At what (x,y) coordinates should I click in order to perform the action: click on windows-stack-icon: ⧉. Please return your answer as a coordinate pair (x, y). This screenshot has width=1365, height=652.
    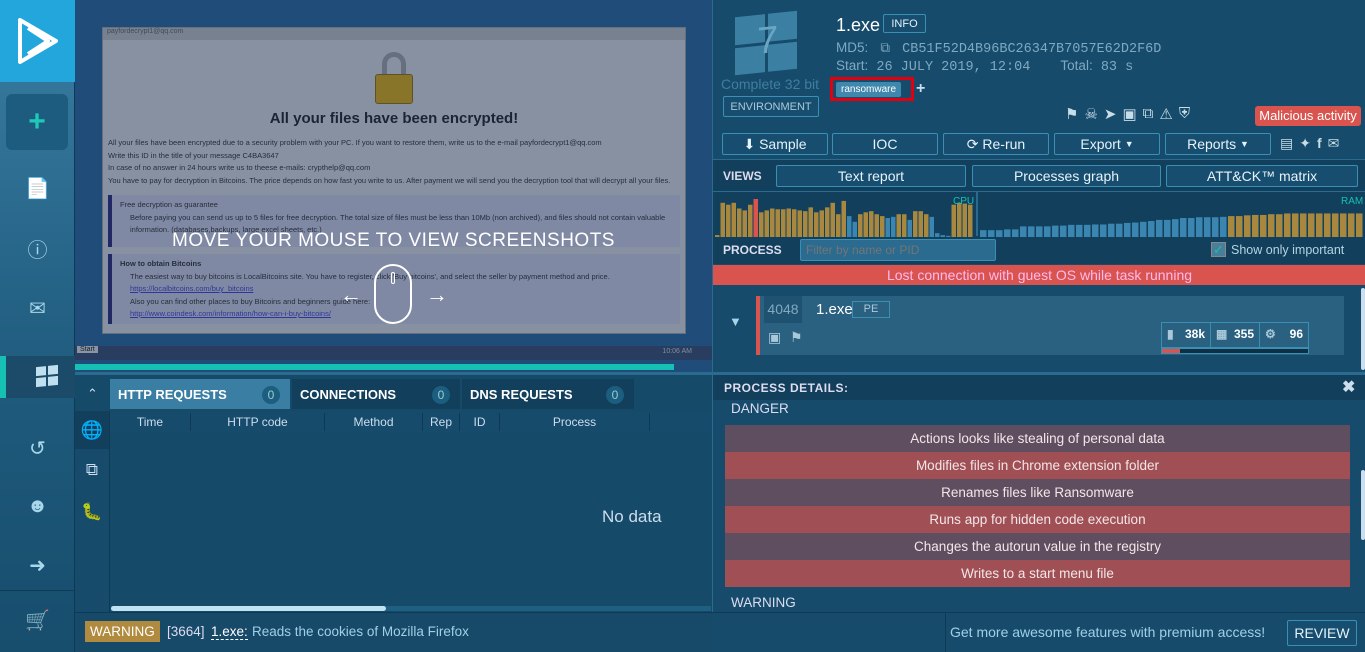
    Looking at the image, I should click on (1148, 114).